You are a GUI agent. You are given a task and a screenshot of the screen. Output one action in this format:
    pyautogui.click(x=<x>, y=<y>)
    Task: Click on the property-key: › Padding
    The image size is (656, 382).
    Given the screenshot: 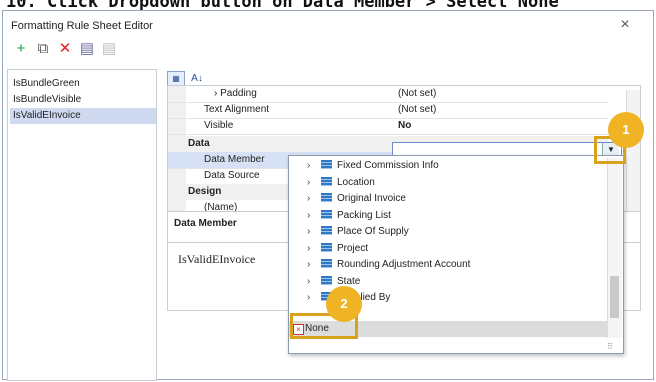 What is the action you would take?
    pyautogui.click(x=235, y=93)
    